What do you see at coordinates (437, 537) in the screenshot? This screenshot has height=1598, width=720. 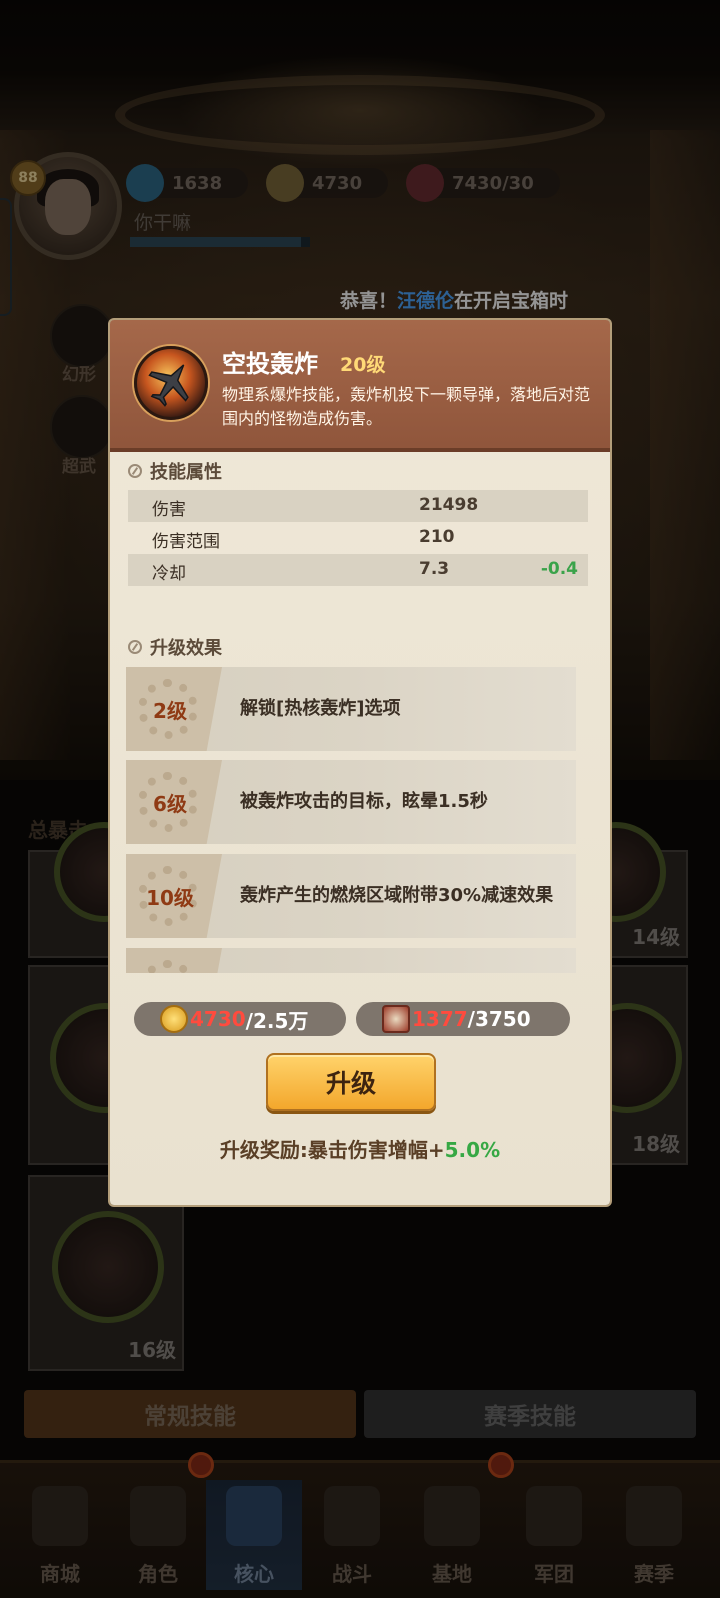 I see `attribute-value: 210` at bounding box center [437, 537].